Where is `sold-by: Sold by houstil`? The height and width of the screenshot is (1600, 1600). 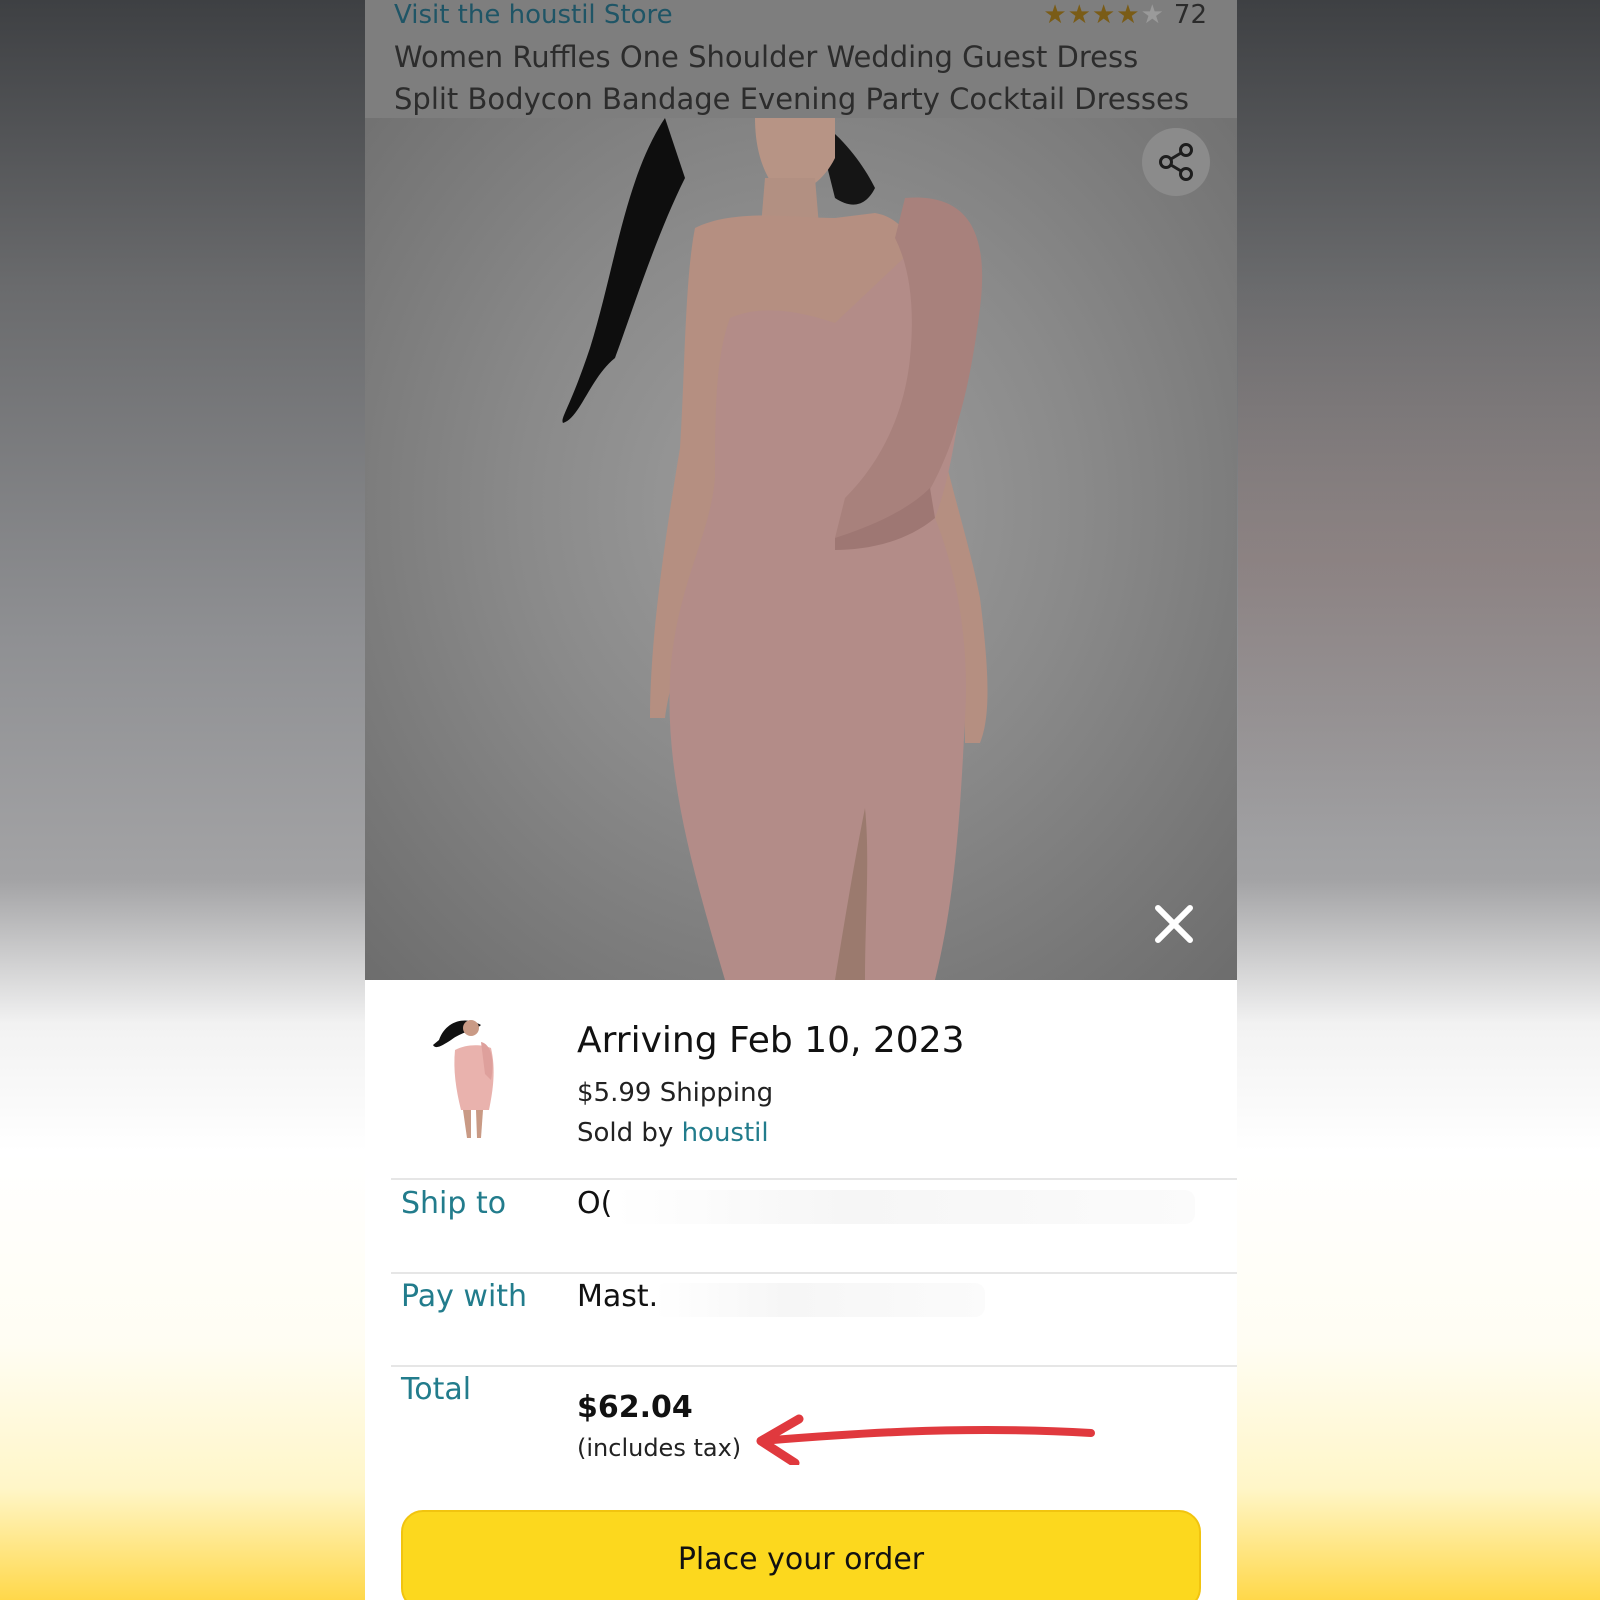 sold-by: Sold by houstil is located at coordinates (673, 1133).